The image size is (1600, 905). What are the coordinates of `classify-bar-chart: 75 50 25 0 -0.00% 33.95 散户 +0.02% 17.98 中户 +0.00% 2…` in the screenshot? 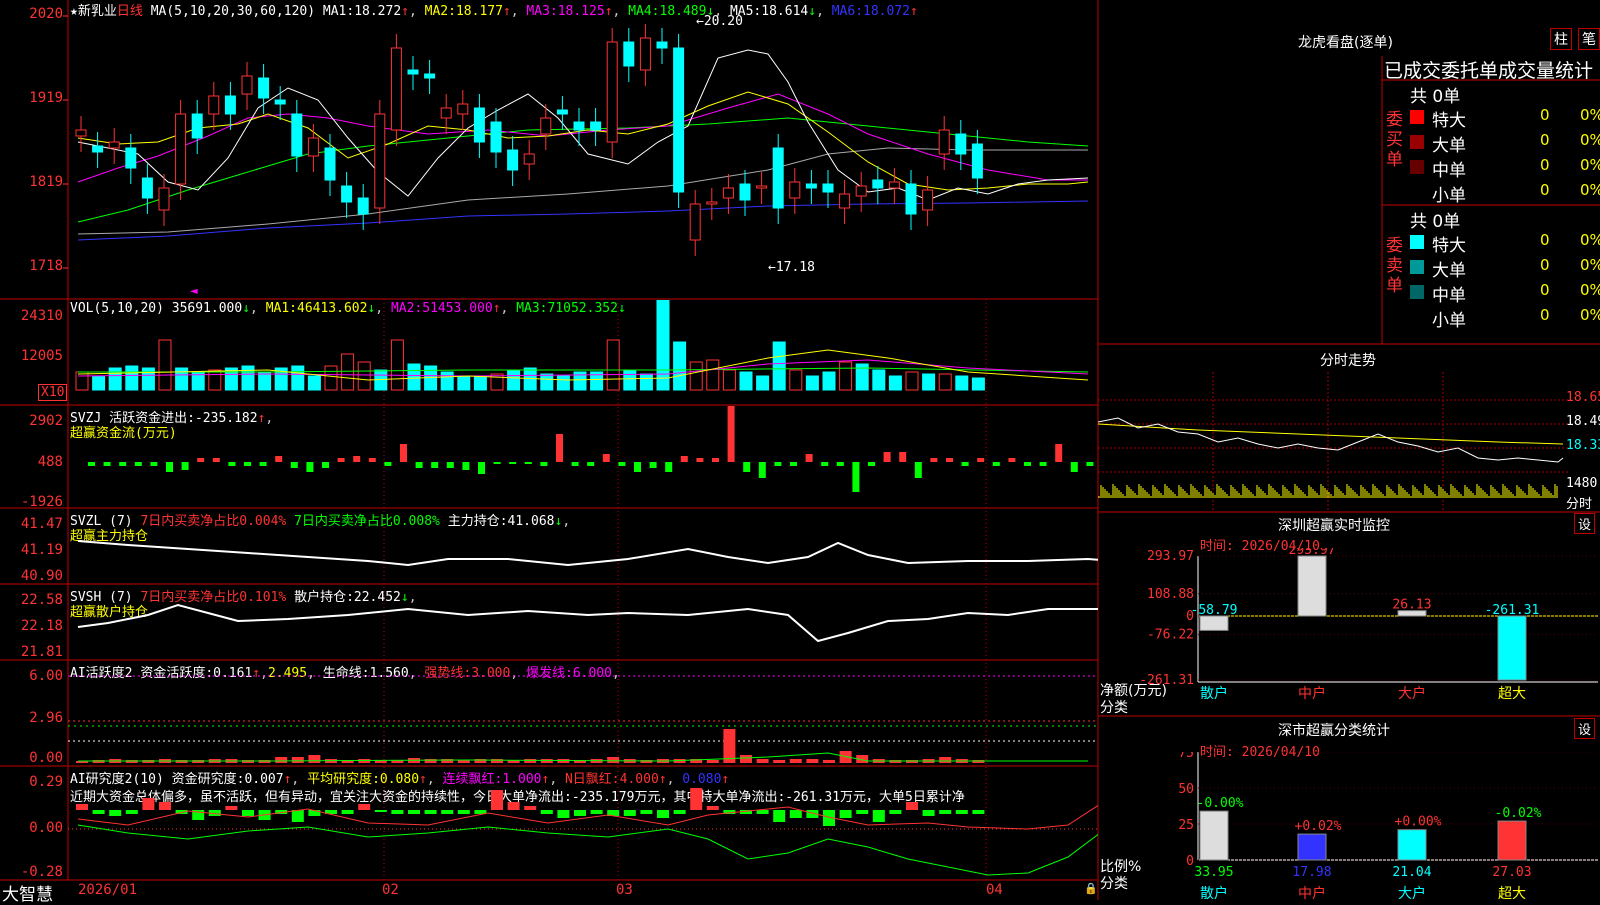 It's located at (1349, 826).